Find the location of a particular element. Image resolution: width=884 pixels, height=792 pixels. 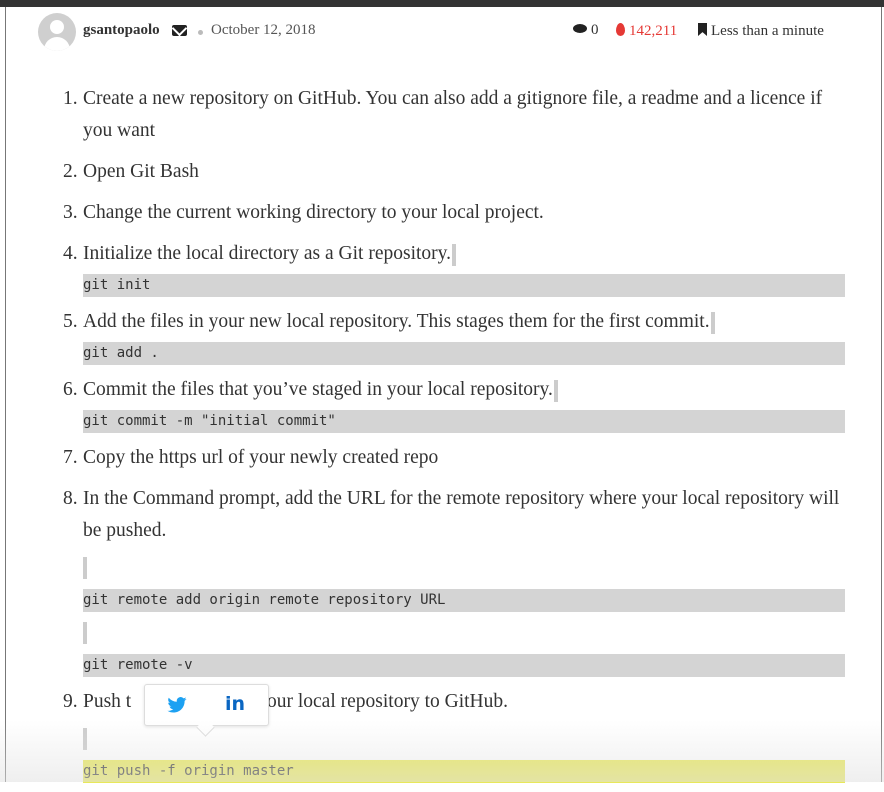

separator-dot is located at coordinates (200, 32).